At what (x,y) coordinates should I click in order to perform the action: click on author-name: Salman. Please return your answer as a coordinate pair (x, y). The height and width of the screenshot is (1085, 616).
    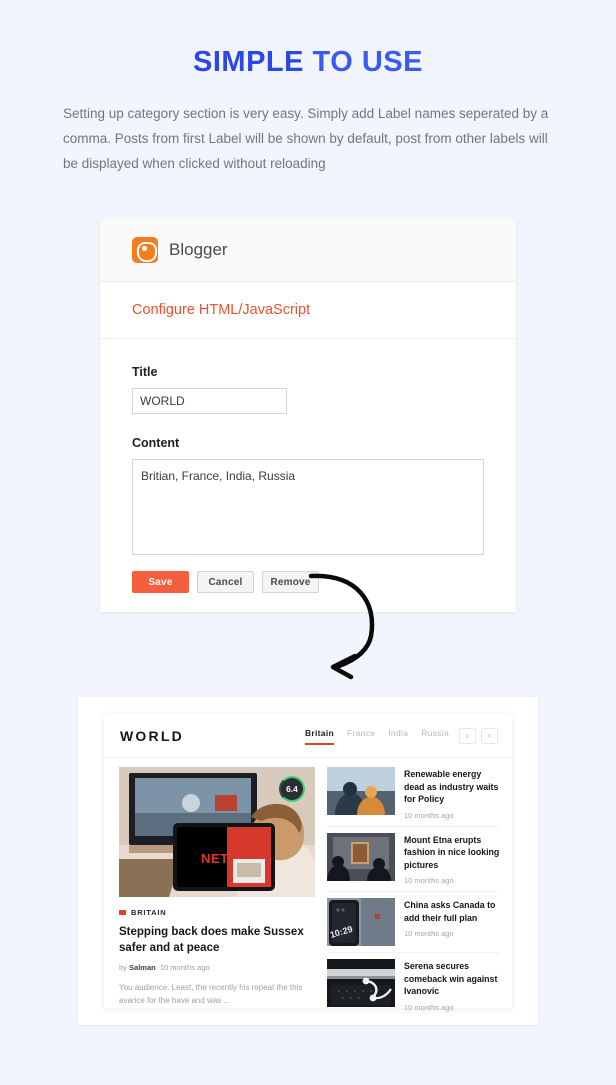
    Looking at the image, I should click on (142, 967).